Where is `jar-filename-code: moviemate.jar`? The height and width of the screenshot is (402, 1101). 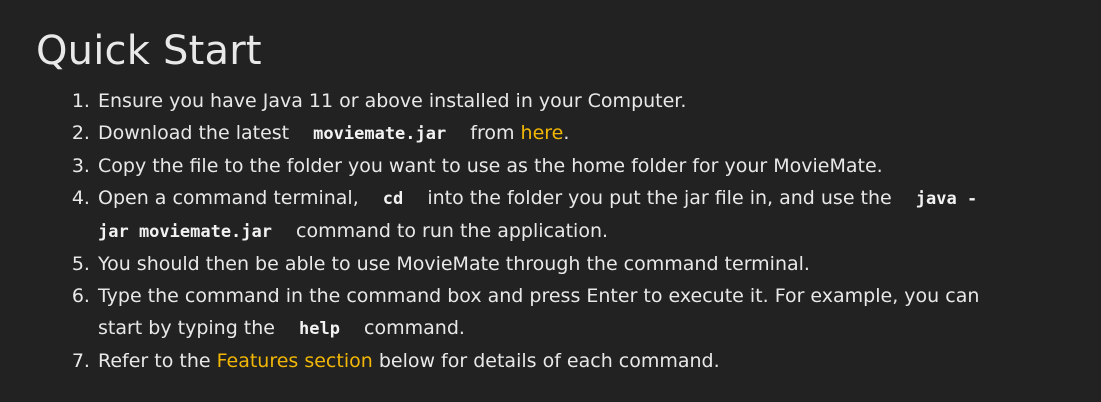
jar-filename-code: moviemate.jar is located at coordinates (380, 134).